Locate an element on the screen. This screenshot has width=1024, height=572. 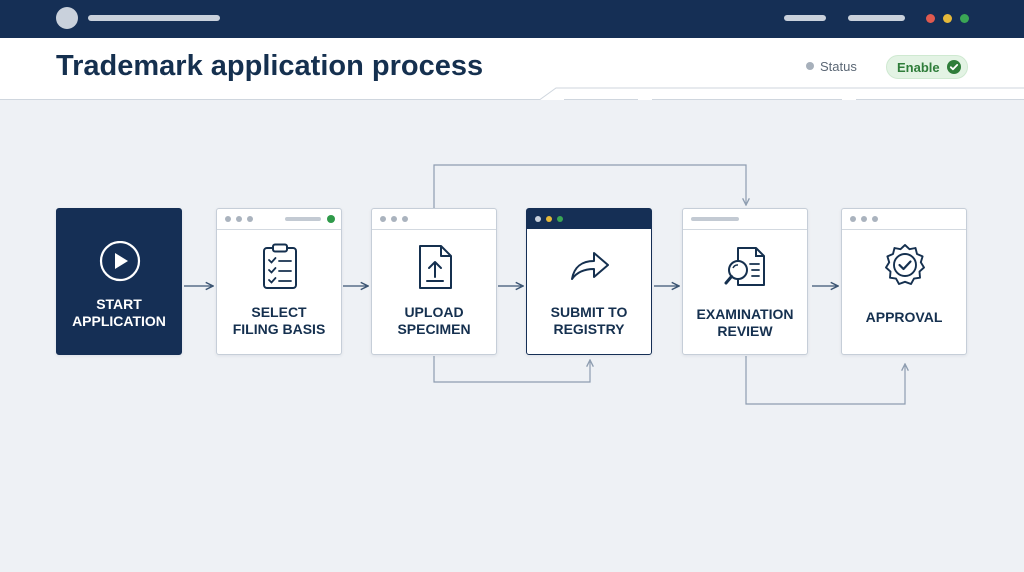
loop-exam-to-approval-bottom is located at coordinates (825, 380).